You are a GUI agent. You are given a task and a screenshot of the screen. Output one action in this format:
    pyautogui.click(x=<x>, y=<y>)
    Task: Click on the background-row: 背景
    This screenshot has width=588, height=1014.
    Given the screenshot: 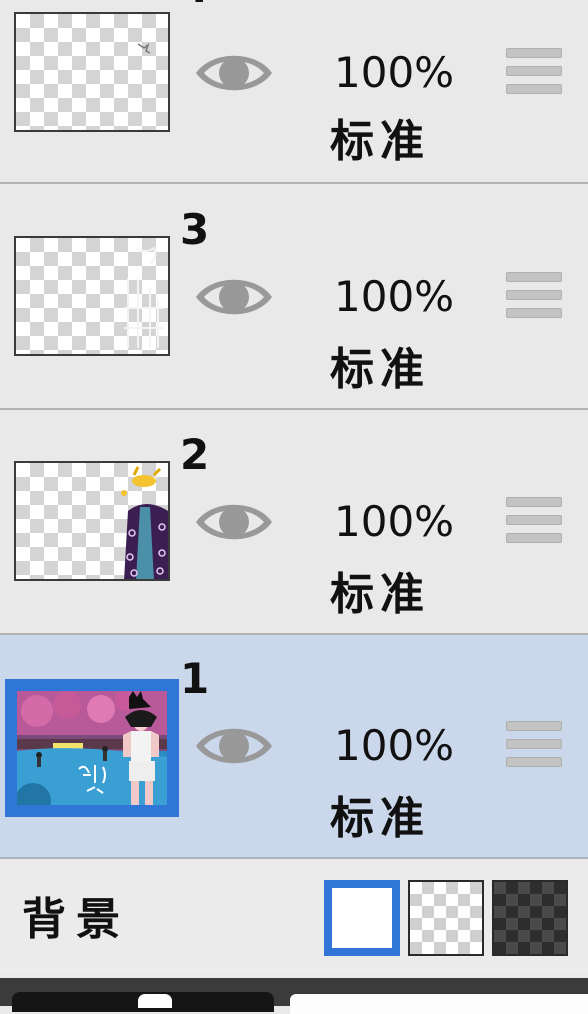 What is the action you would take?
    pyautogui.click(x=294, y=917)
    